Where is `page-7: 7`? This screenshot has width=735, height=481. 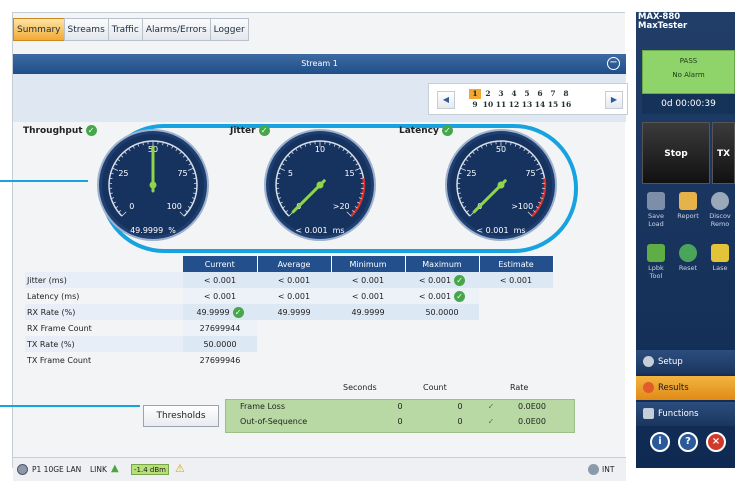
page-7: 7 is located at coordinates (553, 94).